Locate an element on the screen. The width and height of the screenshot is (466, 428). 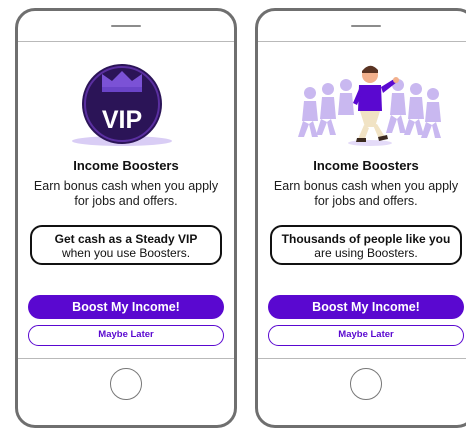
callout-headline: Thousands of people like you is located at coordinates (366, 239).